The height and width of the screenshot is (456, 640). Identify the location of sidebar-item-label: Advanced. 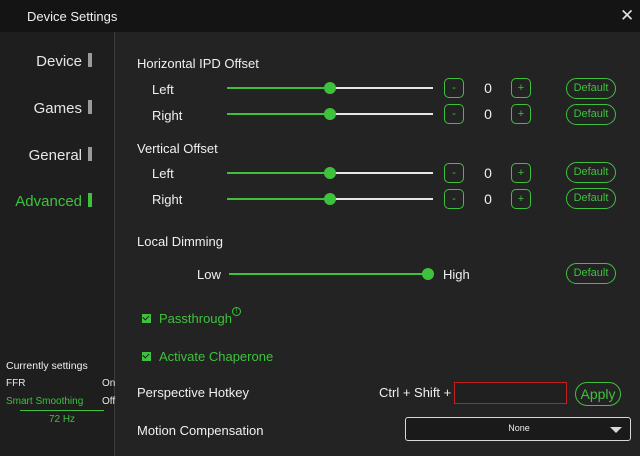
(48, 201).